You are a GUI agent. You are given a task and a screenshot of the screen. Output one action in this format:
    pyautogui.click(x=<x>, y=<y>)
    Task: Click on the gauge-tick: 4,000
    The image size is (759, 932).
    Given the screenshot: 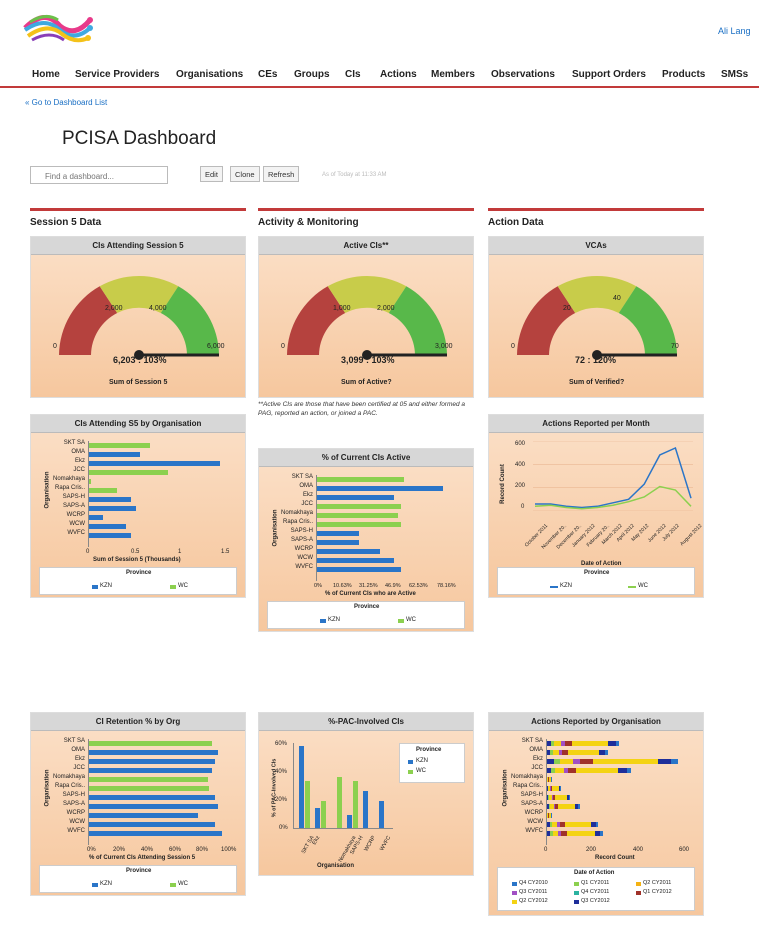 What is the action you would take?
    pyautogui.click(x=158, y=308)
    